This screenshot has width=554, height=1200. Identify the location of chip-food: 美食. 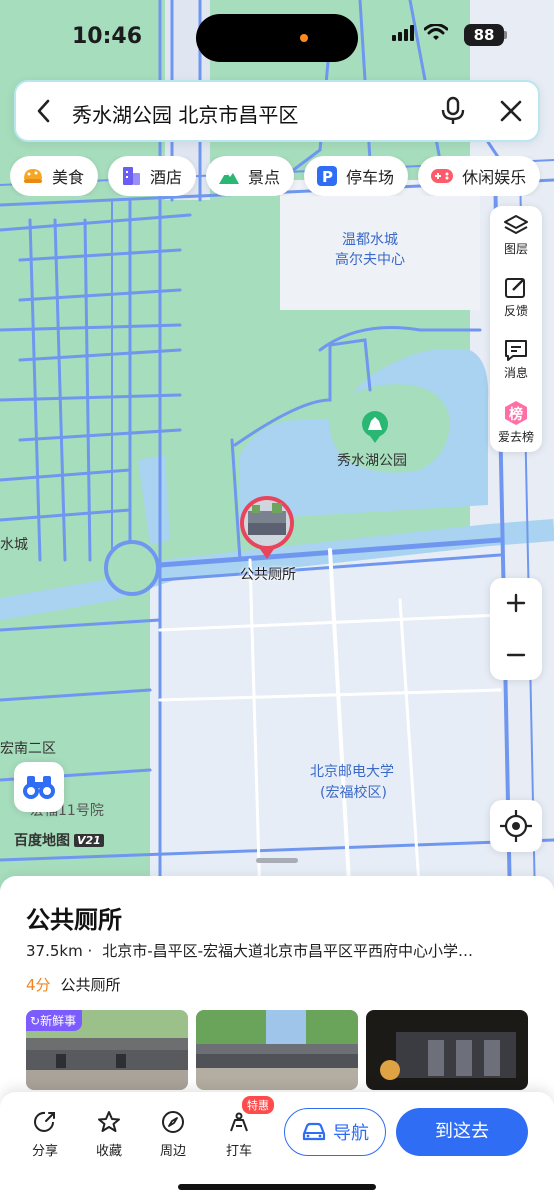
(54, 176).